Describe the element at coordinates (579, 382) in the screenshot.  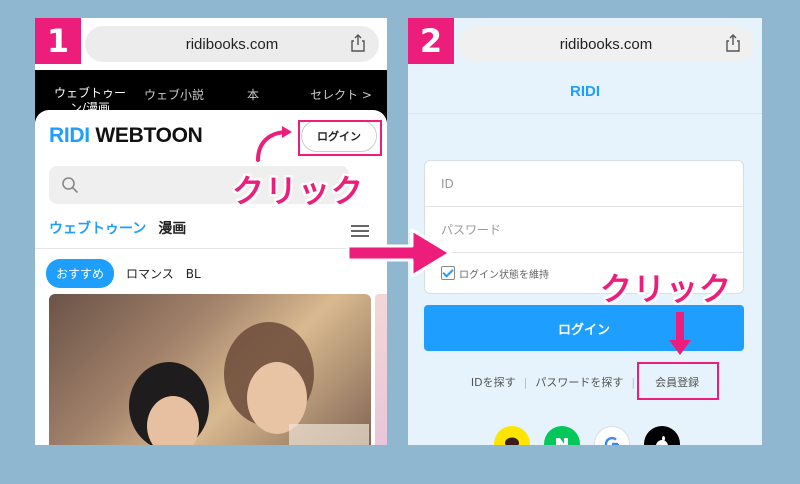
I see `find-password-link: パスワードを探す` at that location.